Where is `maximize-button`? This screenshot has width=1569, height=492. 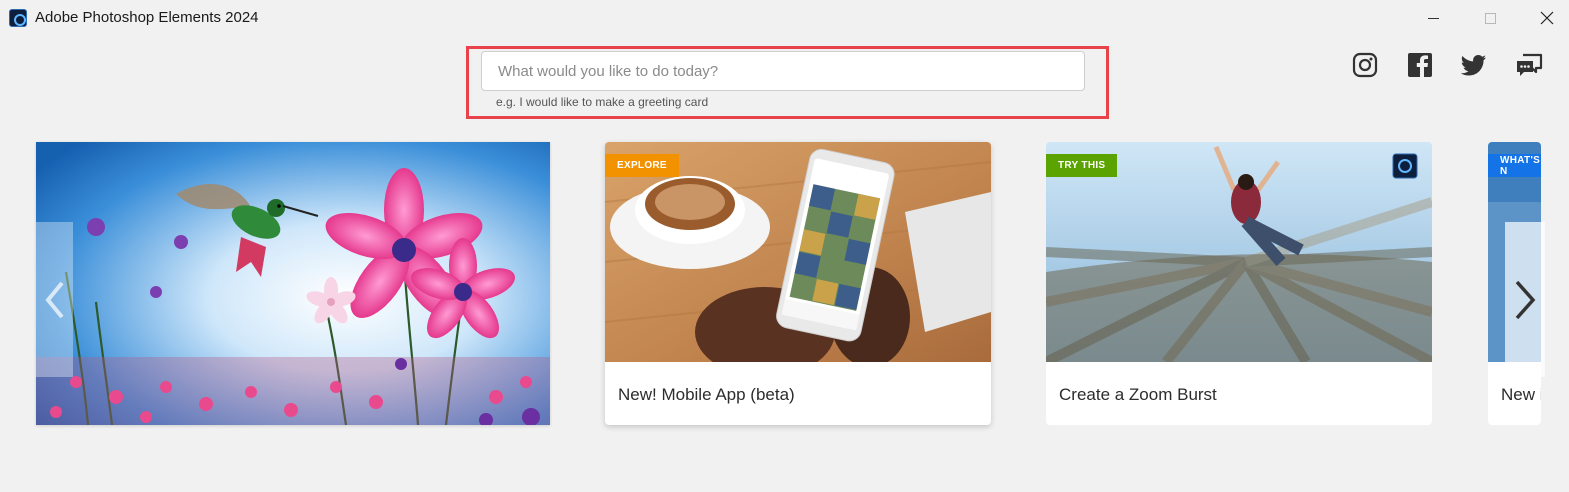 maximize-button is located at coordinates (1490, 18).